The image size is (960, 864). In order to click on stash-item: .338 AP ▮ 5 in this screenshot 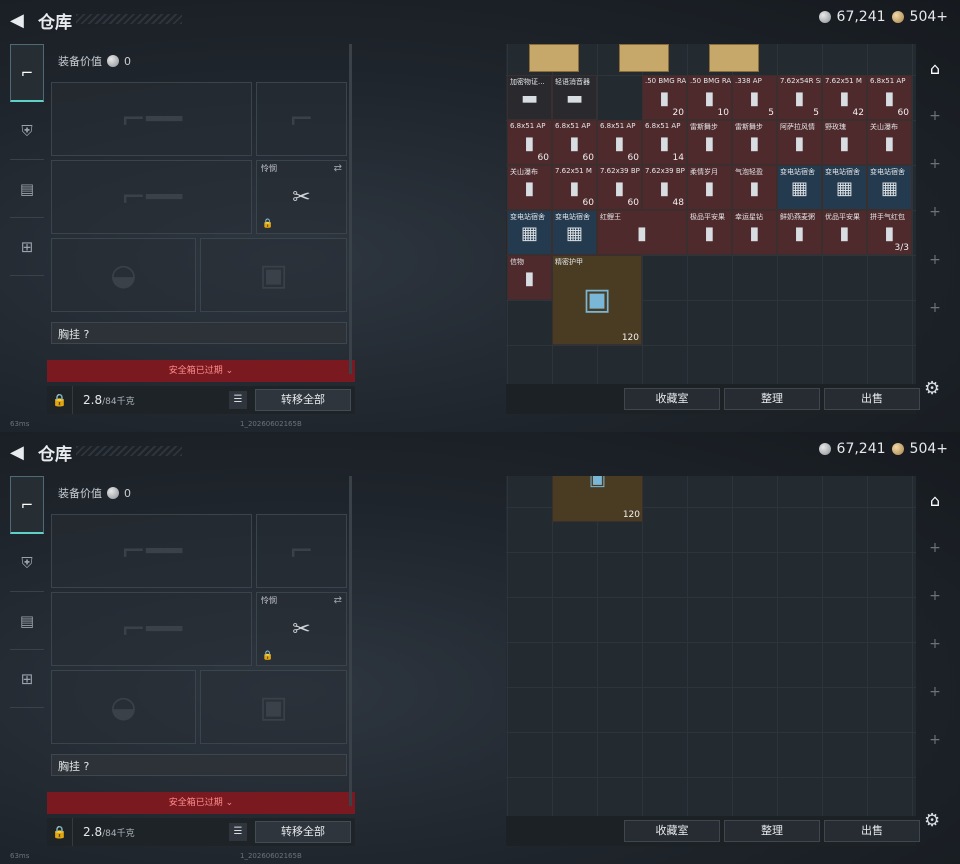, I will do `click(754, 97)`.